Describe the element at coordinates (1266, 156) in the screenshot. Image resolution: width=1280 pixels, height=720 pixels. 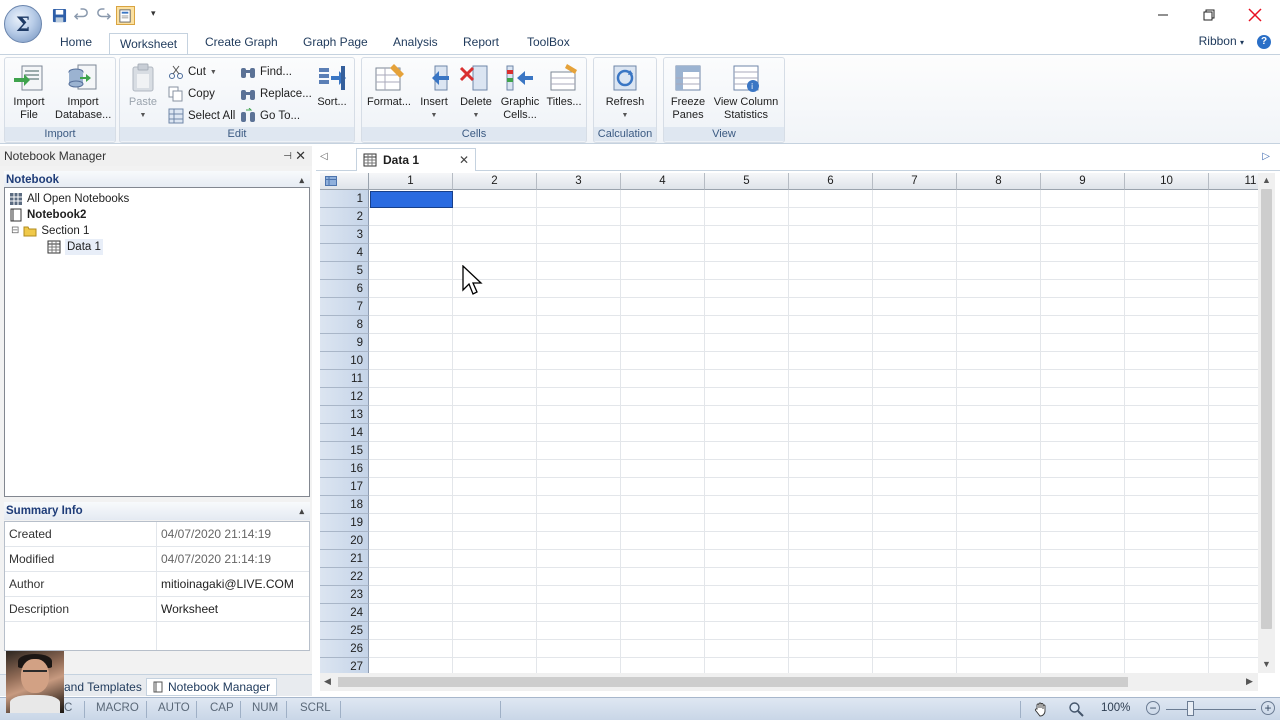
I see `scroll-tabs-right-icon: ▷` at that location.